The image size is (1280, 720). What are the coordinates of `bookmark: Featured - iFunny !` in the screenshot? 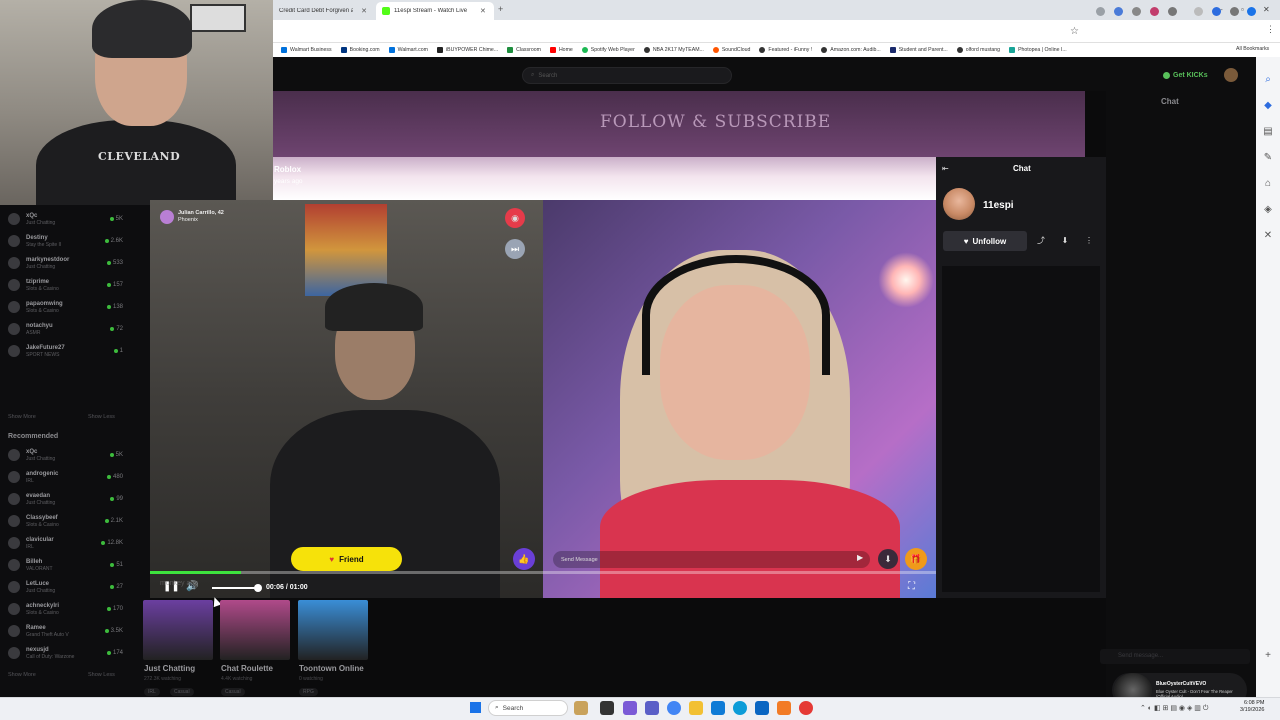 It's located at (785, 50).